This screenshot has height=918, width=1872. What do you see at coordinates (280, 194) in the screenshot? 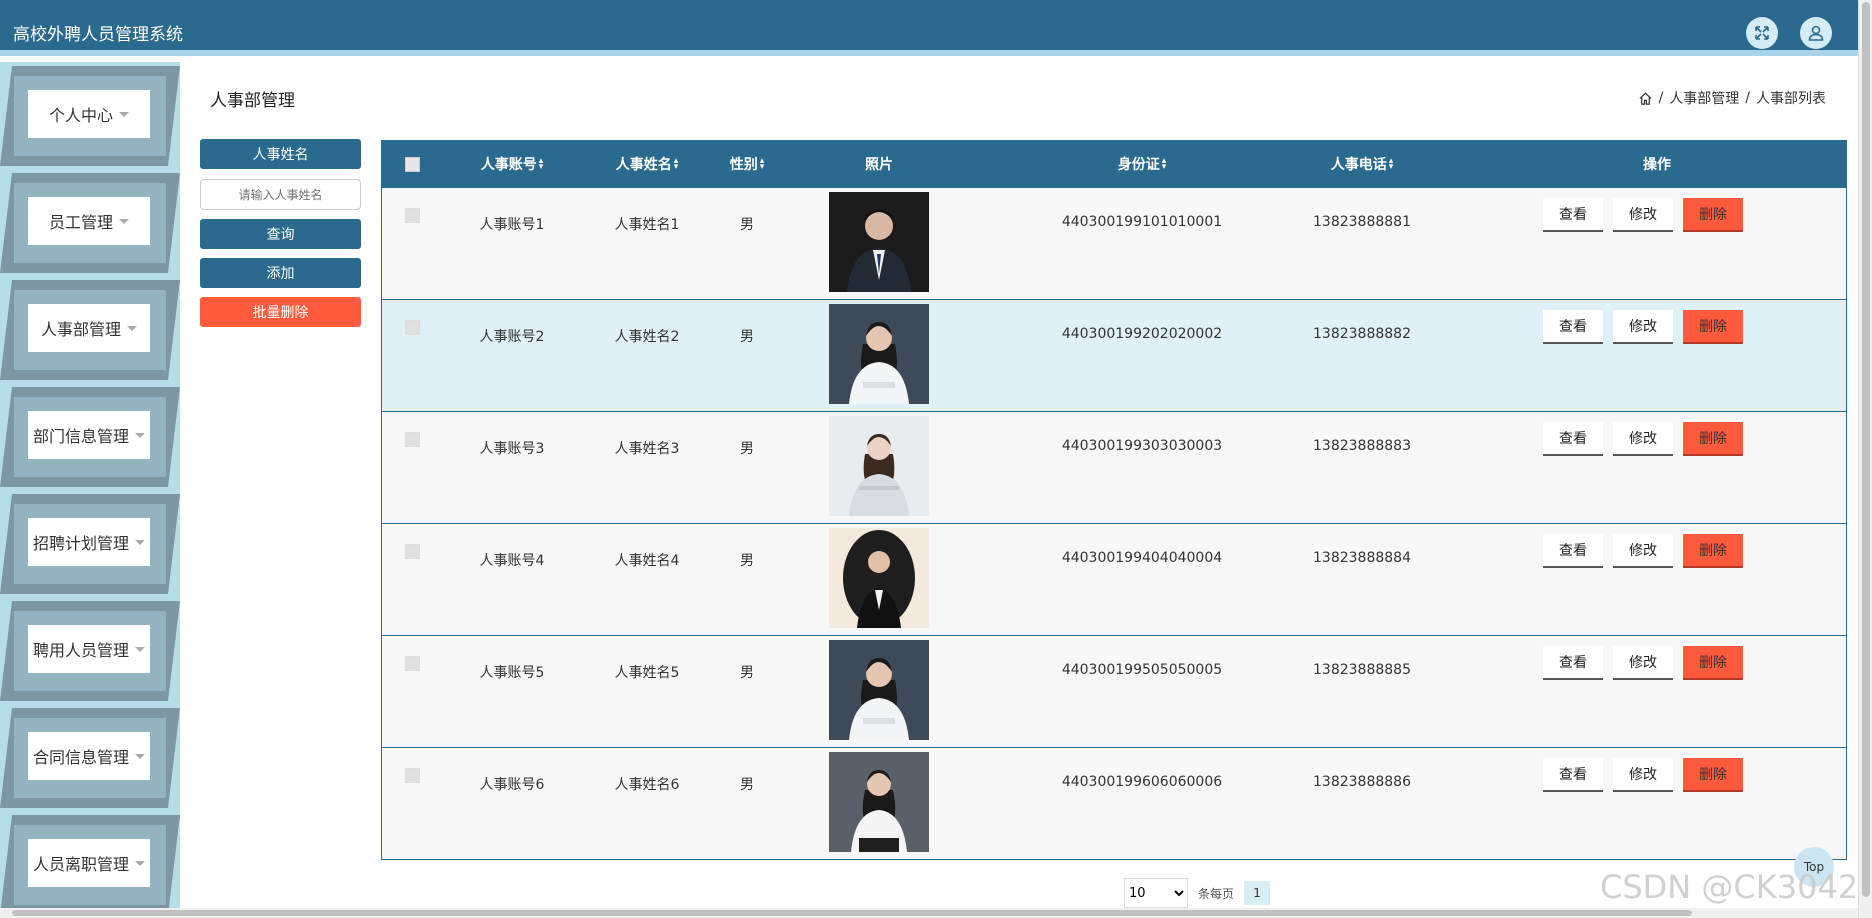
I see `search-input` at bounding box center [280, 194].